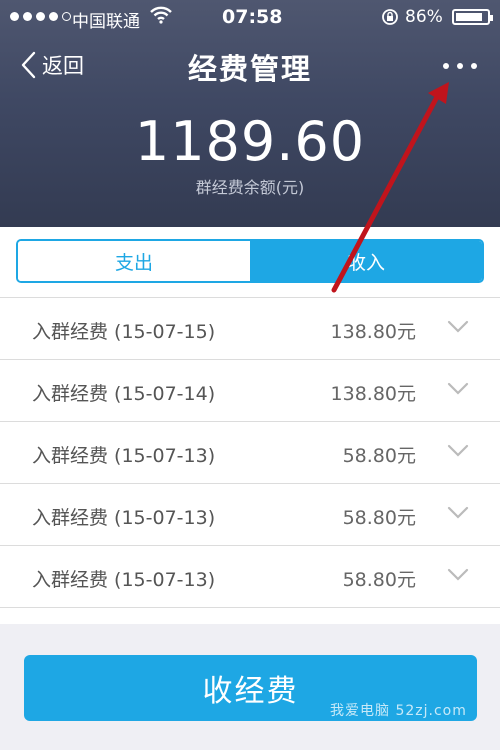 This screenshot has width=500, height=750. I want to click on tab-income-label: 收入, so click(365, 262).